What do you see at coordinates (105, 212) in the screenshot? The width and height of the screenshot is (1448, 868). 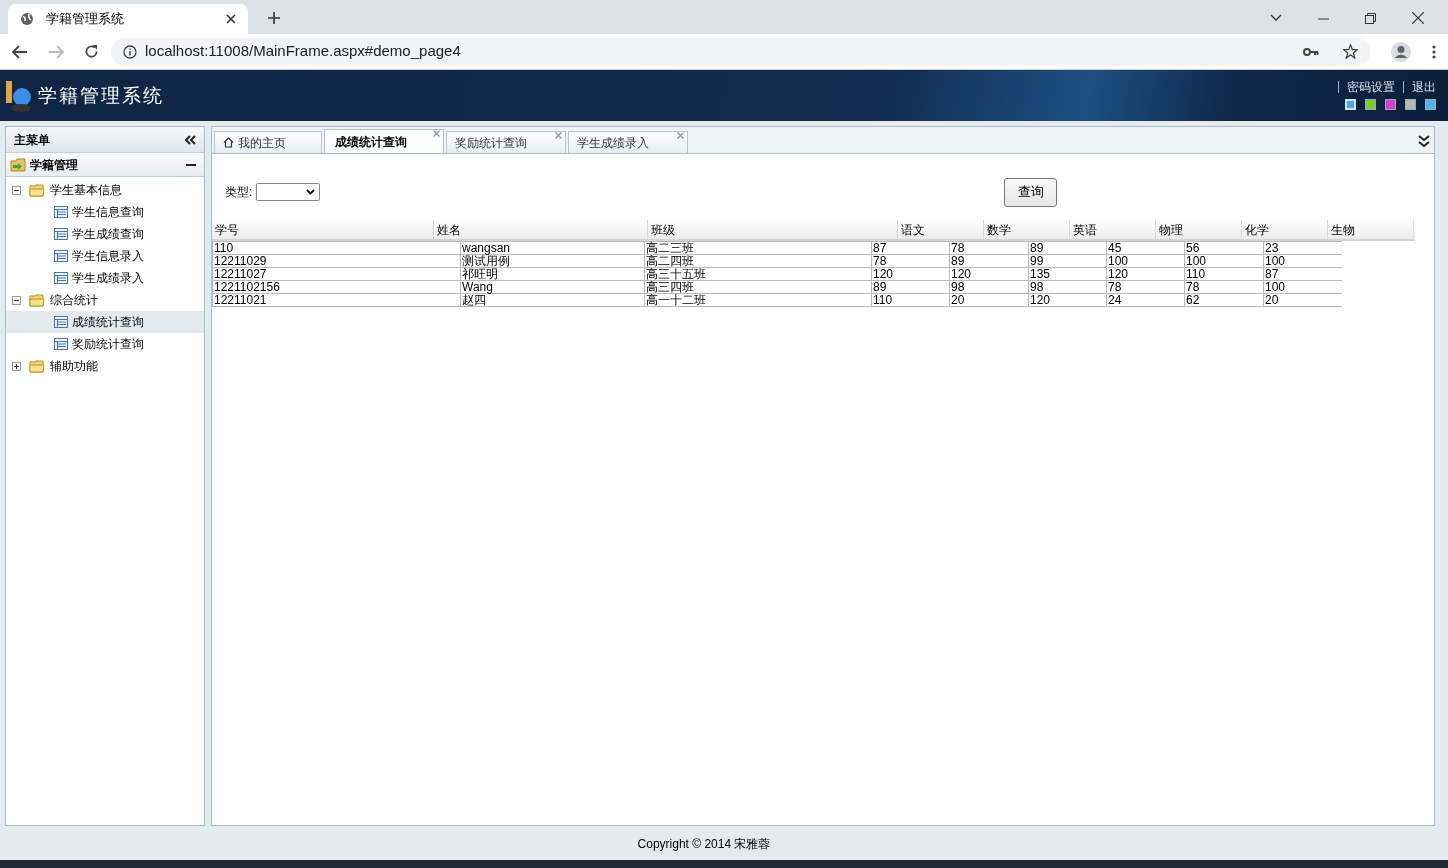 I see `tree-item: 学生信息查询` at bounding box center [105, 212].